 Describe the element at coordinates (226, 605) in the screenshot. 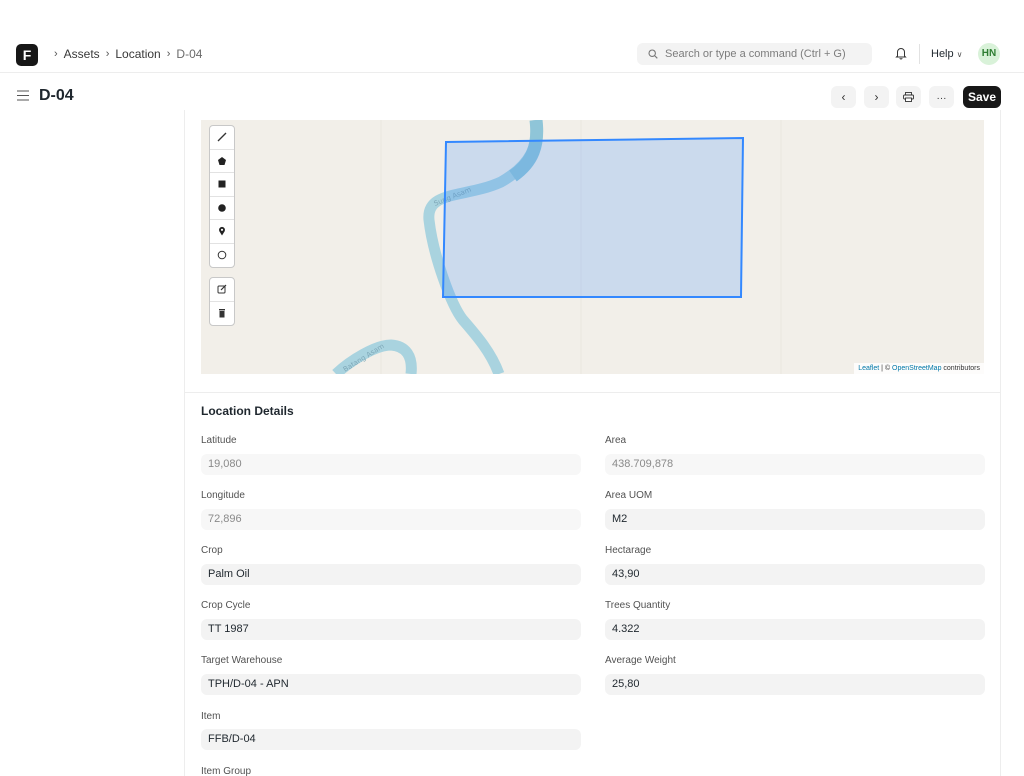

I see `crop-cycle-label: Crop Cycle` at that location.